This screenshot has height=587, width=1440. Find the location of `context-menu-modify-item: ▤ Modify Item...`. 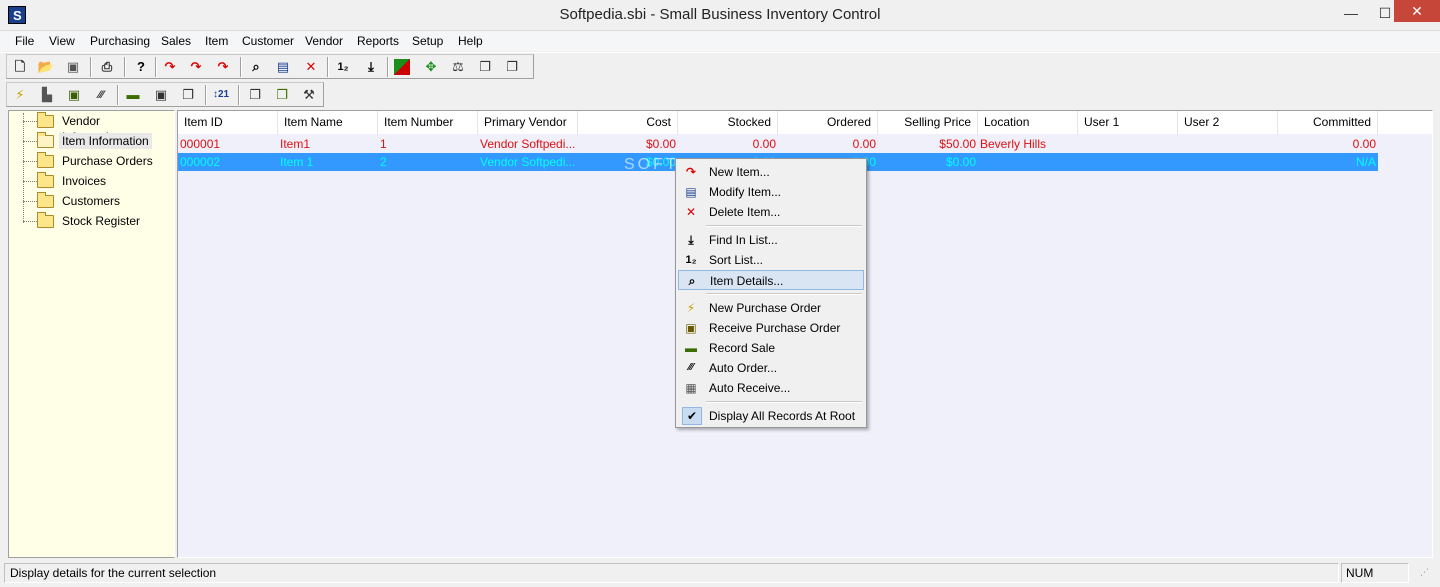

context-menu-modify-item: ▤ Modify Item... is located at coordinates (771, 192).